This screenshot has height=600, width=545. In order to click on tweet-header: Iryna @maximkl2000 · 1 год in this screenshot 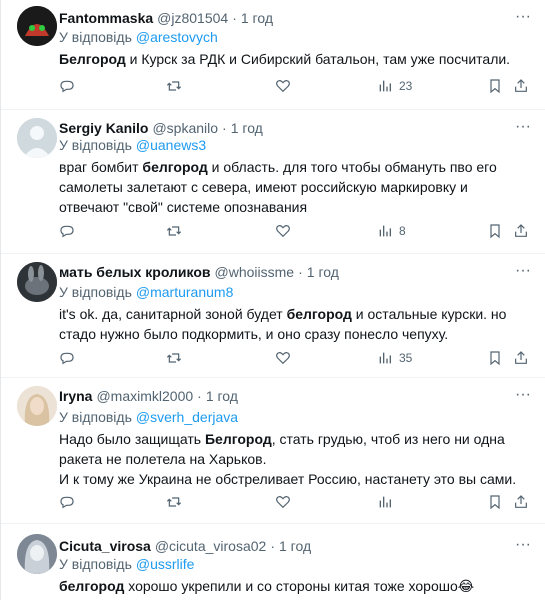, I will do `click(148, 396)`.